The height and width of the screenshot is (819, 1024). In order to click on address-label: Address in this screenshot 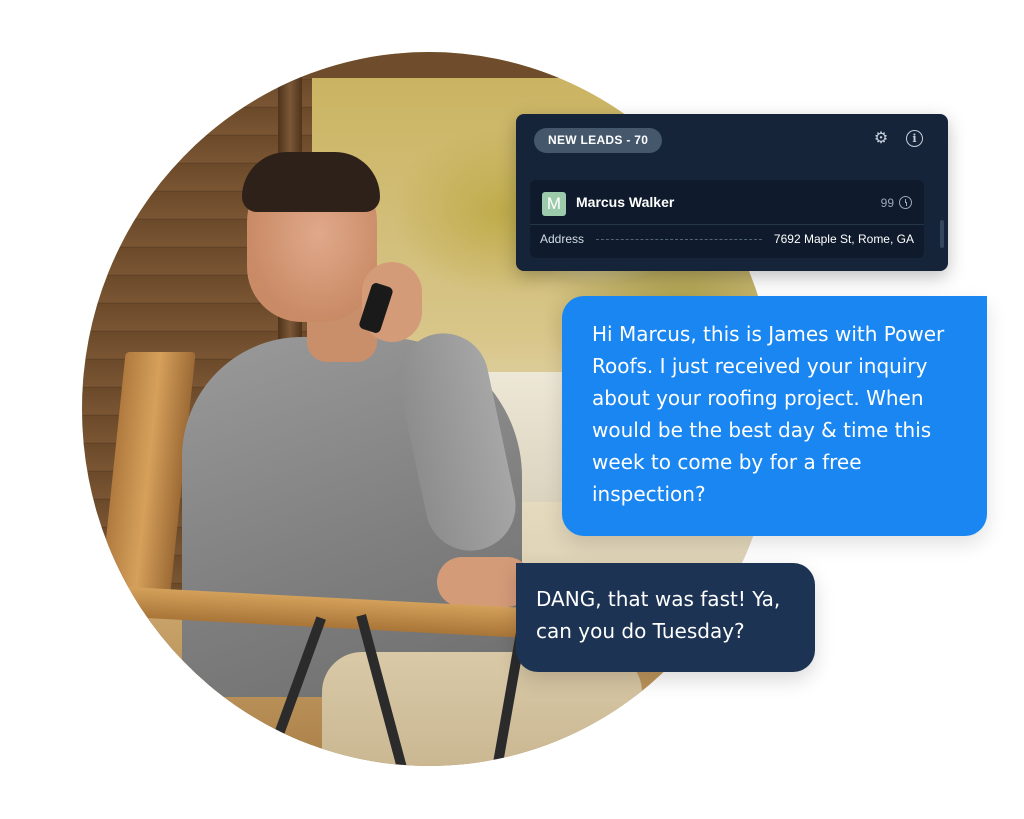, I will do `click(562, 239)`.